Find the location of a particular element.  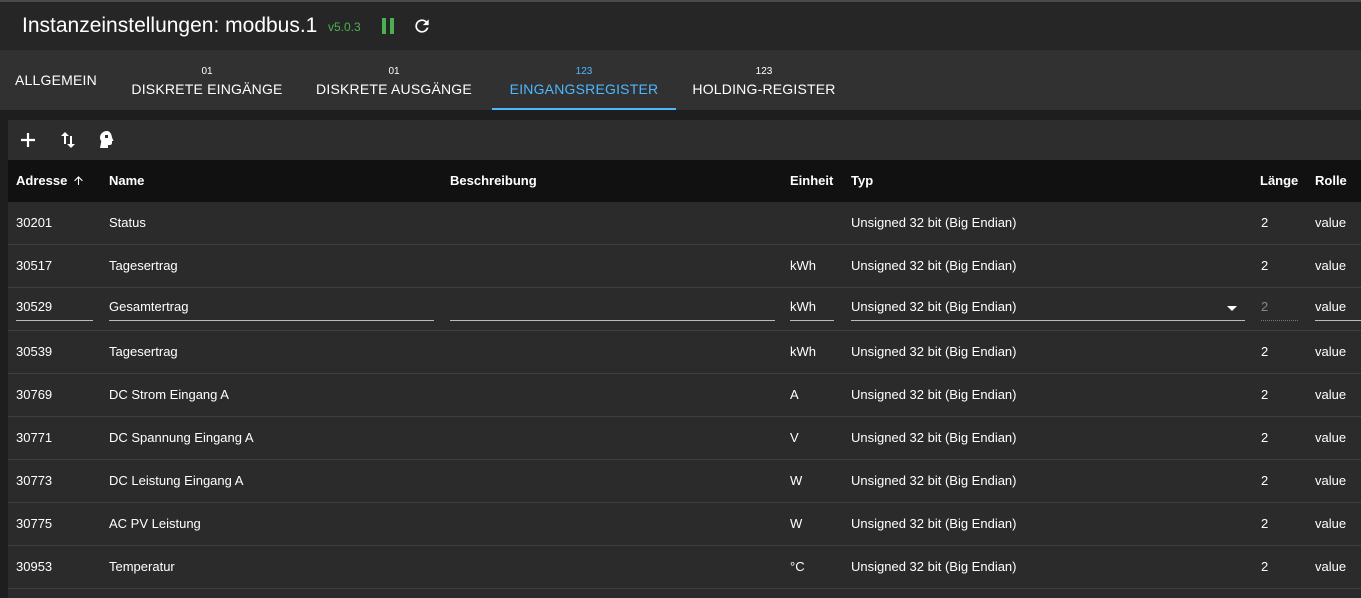

plus-icon is located at coordinates (28, 140).